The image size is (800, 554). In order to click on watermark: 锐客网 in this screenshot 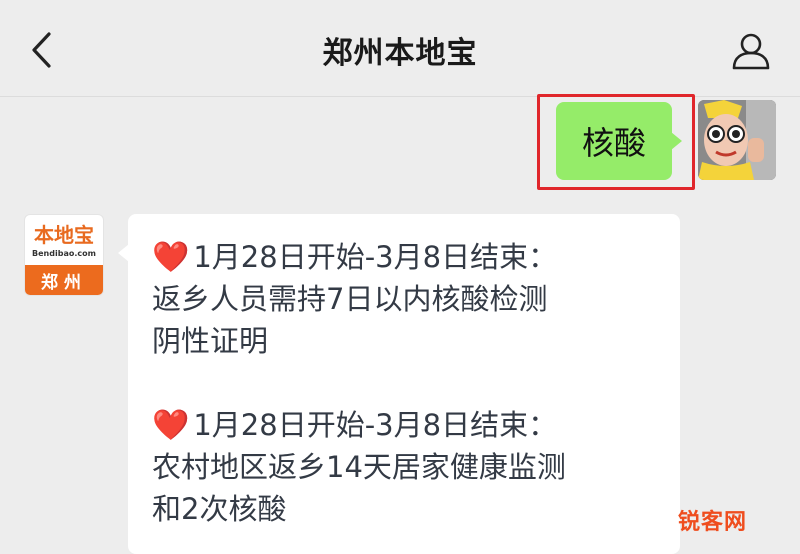, I will do `click(713, 522)`.